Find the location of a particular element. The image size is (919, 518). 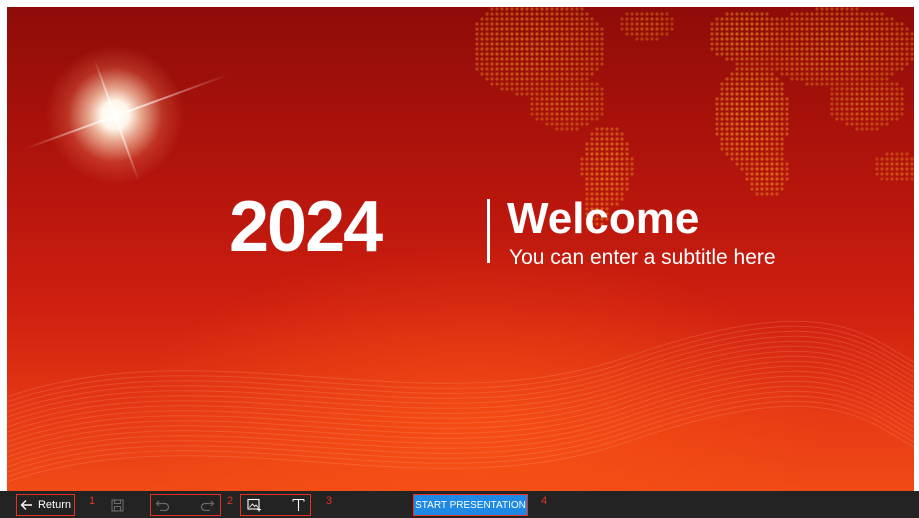

insert-text-button is located at coordinates (298, 505).